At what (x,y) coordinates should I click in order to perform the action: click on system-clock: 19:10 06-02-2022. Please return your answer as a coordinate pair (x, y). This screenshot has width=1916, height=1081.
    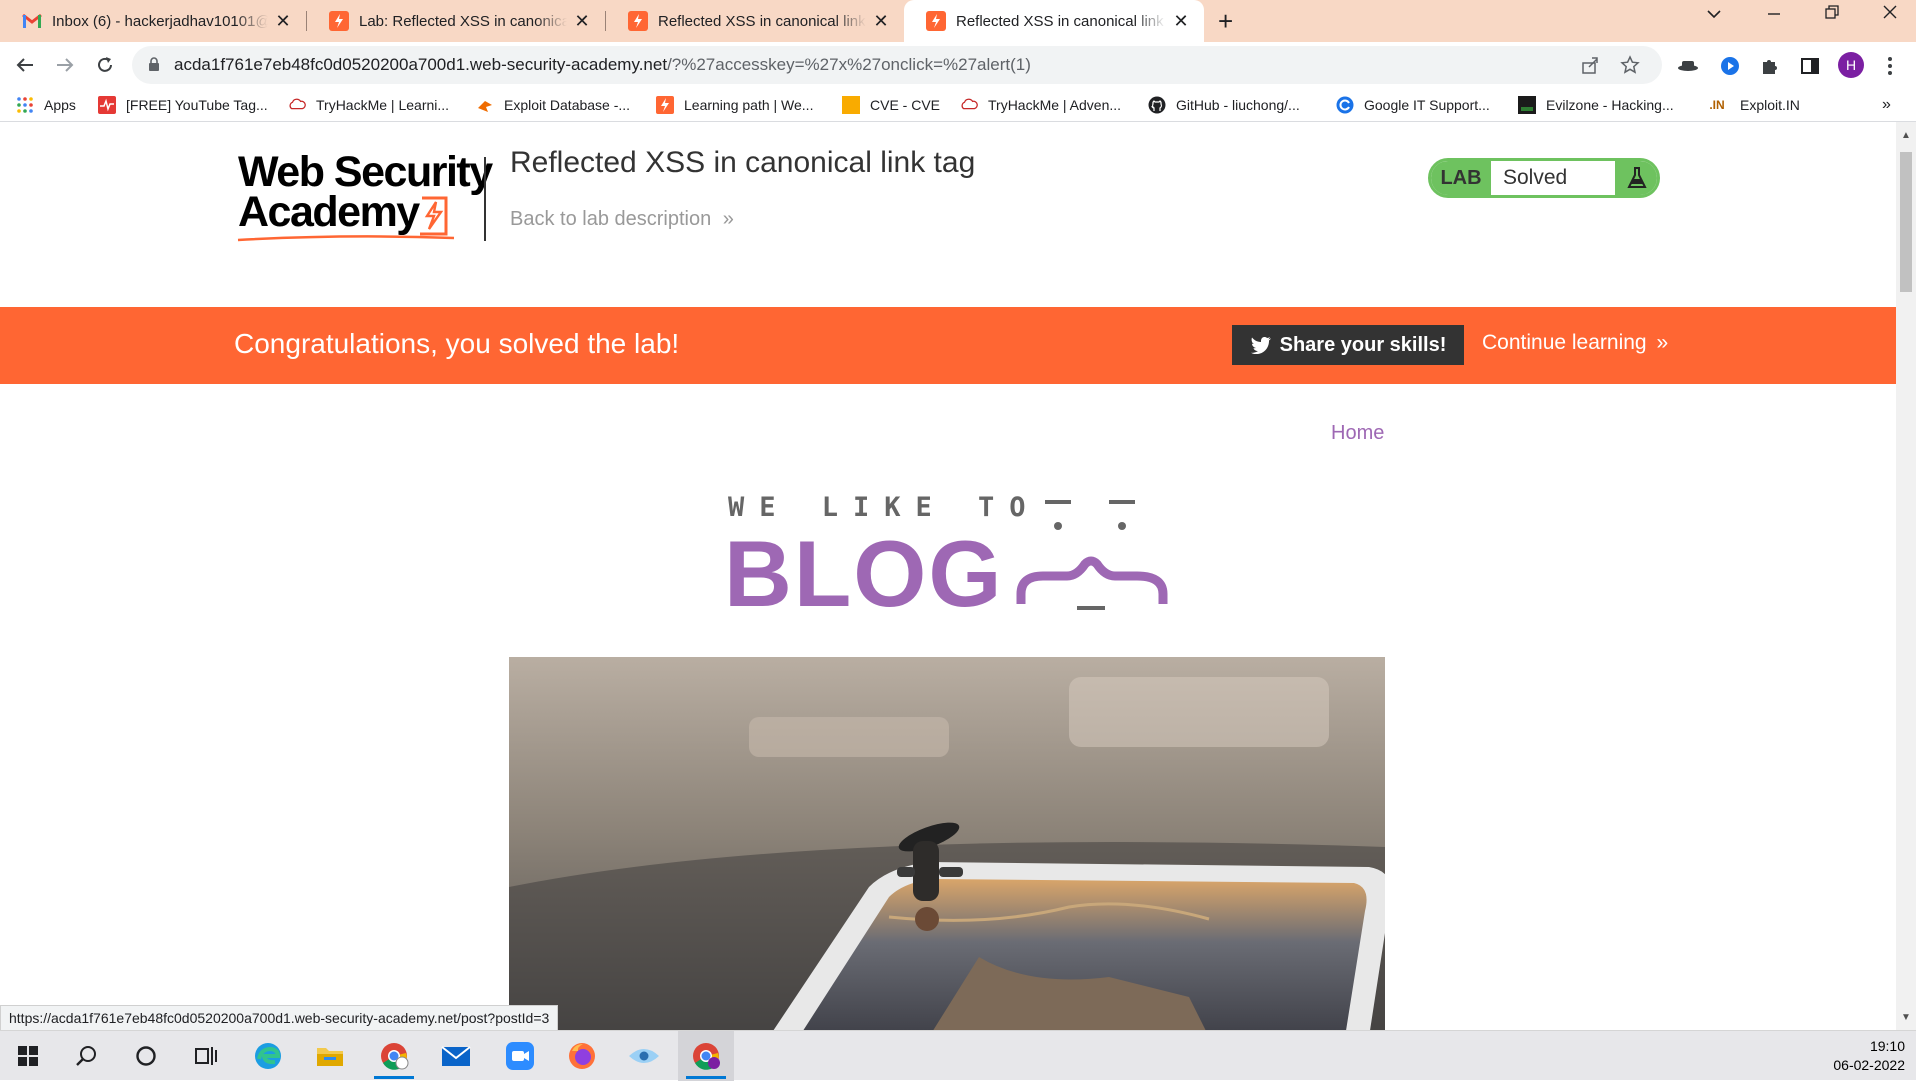
    Looking at the image, I should click on (1860, 1056).